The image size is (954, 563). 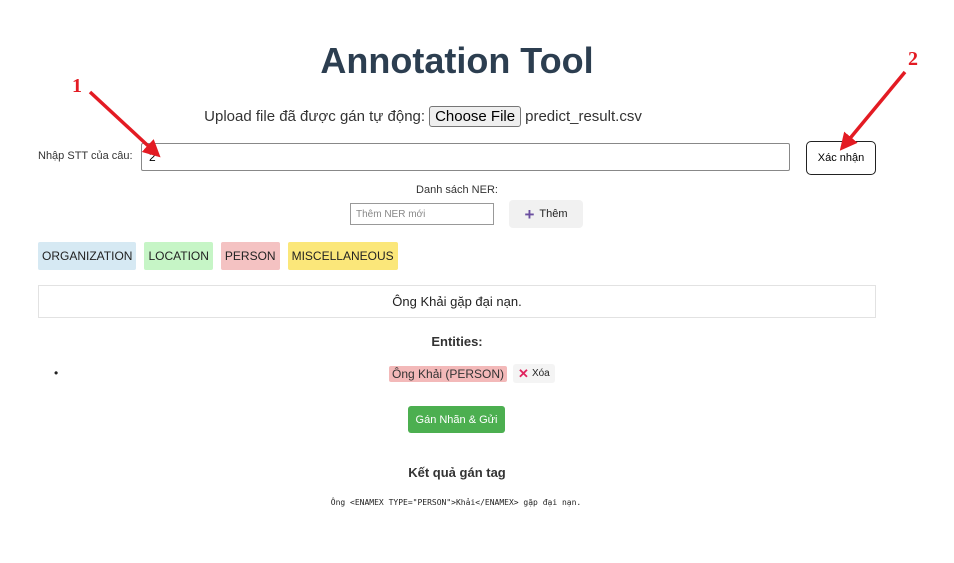 What do you see at coordinates (913, 59) in the screenshot?
I see `annotation-marker-2: 2` at bounding box center [913, 59].